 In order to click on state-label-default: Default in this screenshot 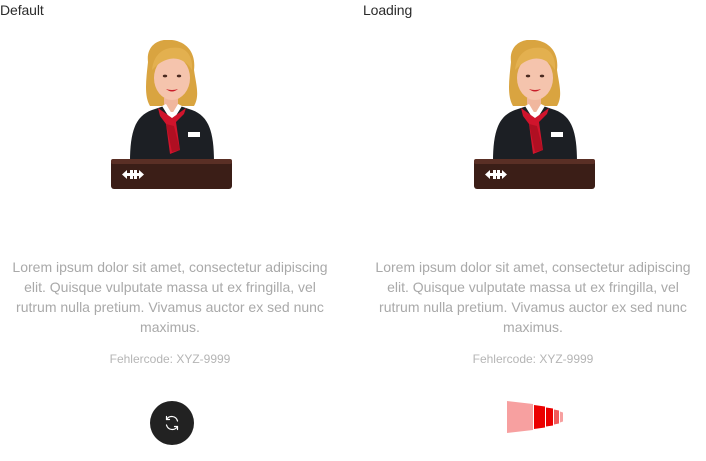, I will do `click(22, 10)`.